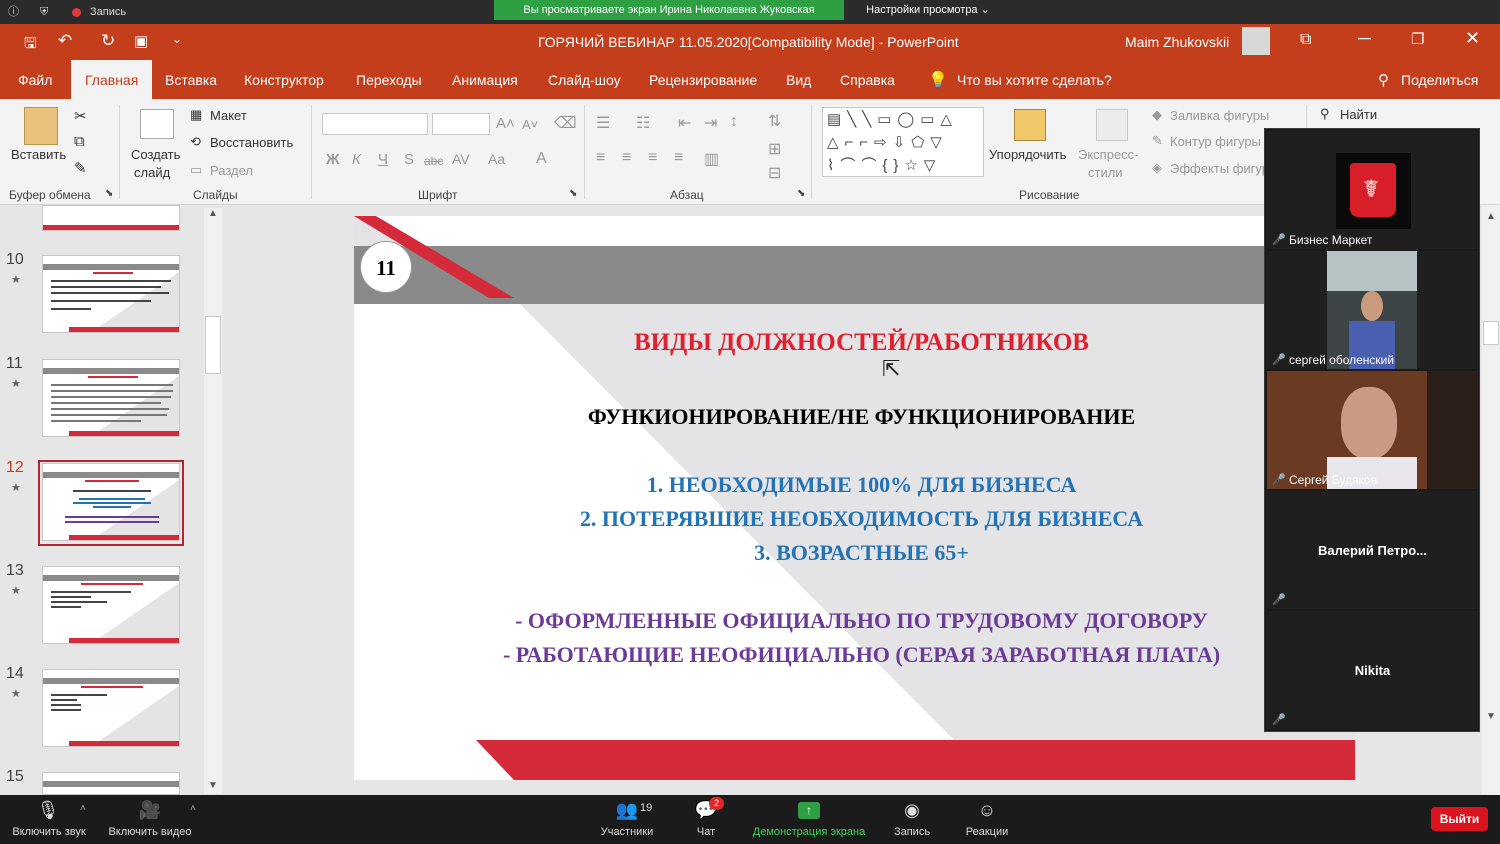 The height and width of the screenshot is (844, 1500). I want to click on customize-qat-icon: ⌄, so click(177, 39).